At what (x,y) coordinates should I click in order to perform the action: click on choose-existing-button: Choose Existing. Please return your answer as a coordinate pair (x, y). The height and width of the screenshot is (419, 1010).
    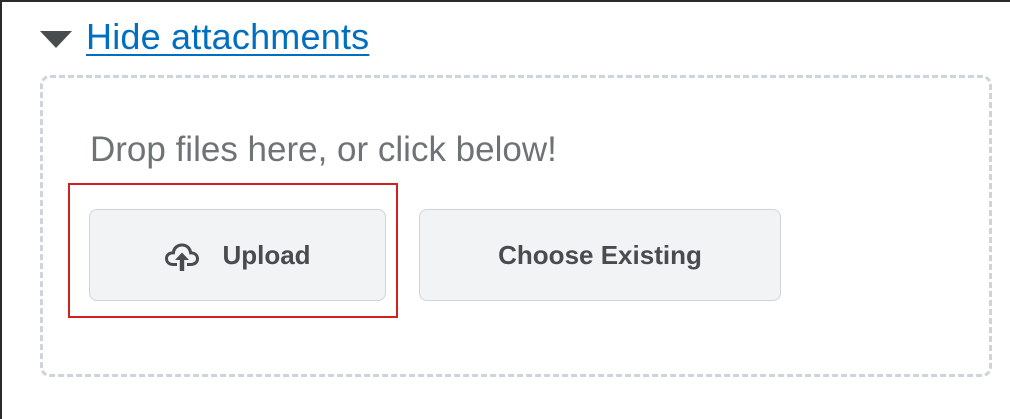
    Looking at the image, I should click on (600, 255).